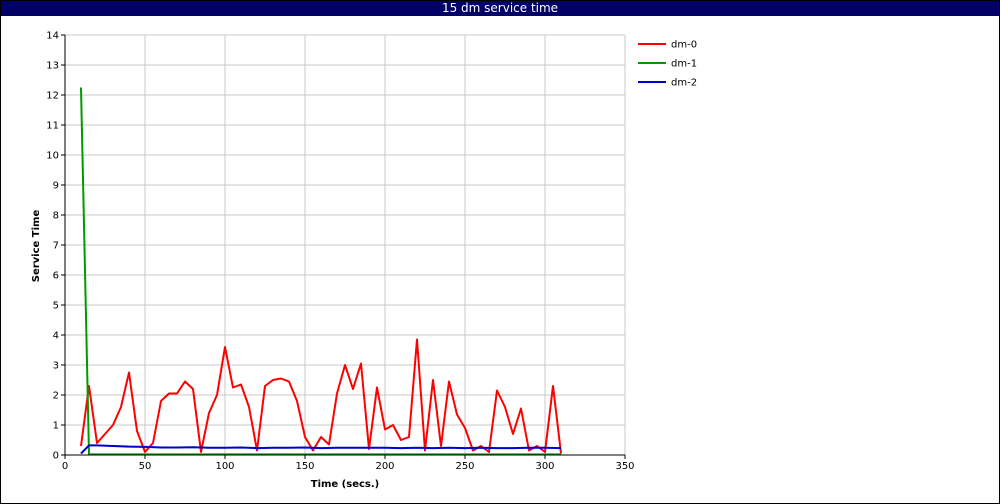 This screenshot has width=1000, height=504. Describe the element at coordinates (56, 366) in the screenshot. I see `y-tick-label: 3` at that location.